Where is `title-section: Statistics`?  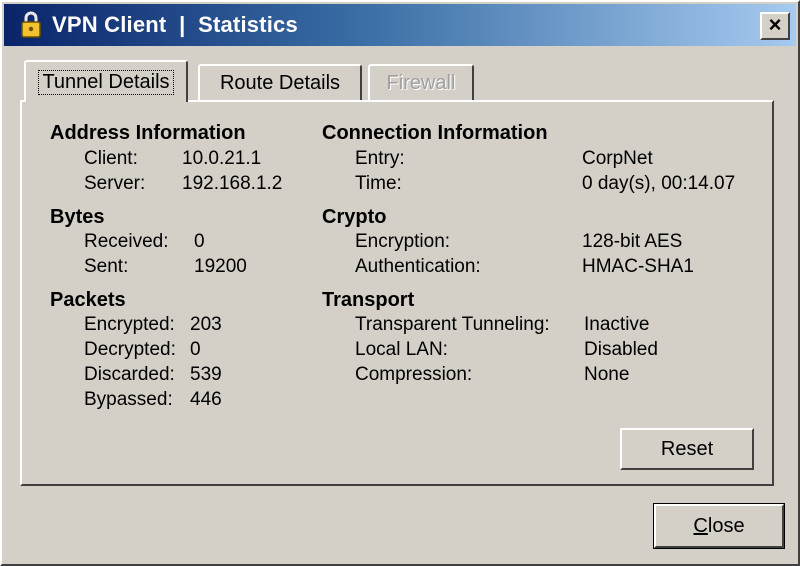
title-section: Statistics is located at coordinates (248, 24).